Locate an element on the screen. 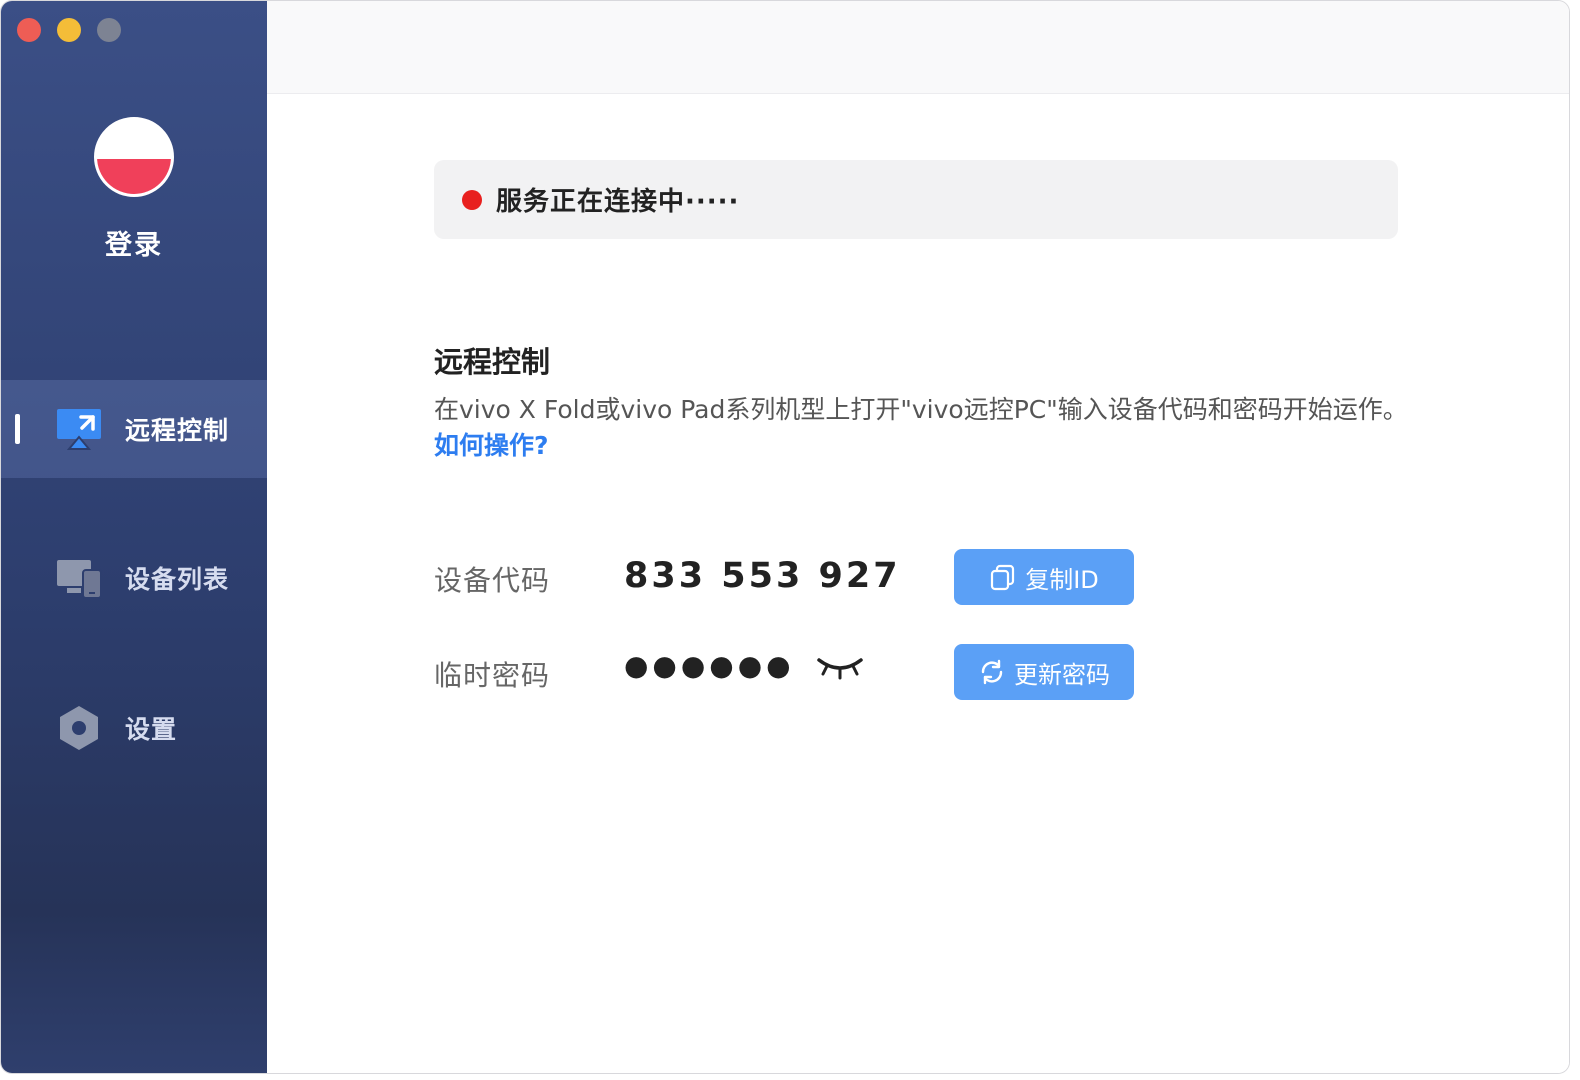 The image size is (1580, 1080). sidebar-item-label: 设置 is located at coordinates (151, 729).